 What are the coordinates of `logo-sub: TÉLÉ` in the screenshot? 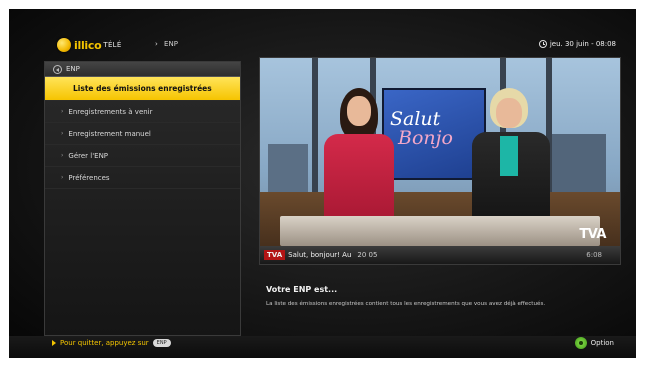 It's located at (112, 45).